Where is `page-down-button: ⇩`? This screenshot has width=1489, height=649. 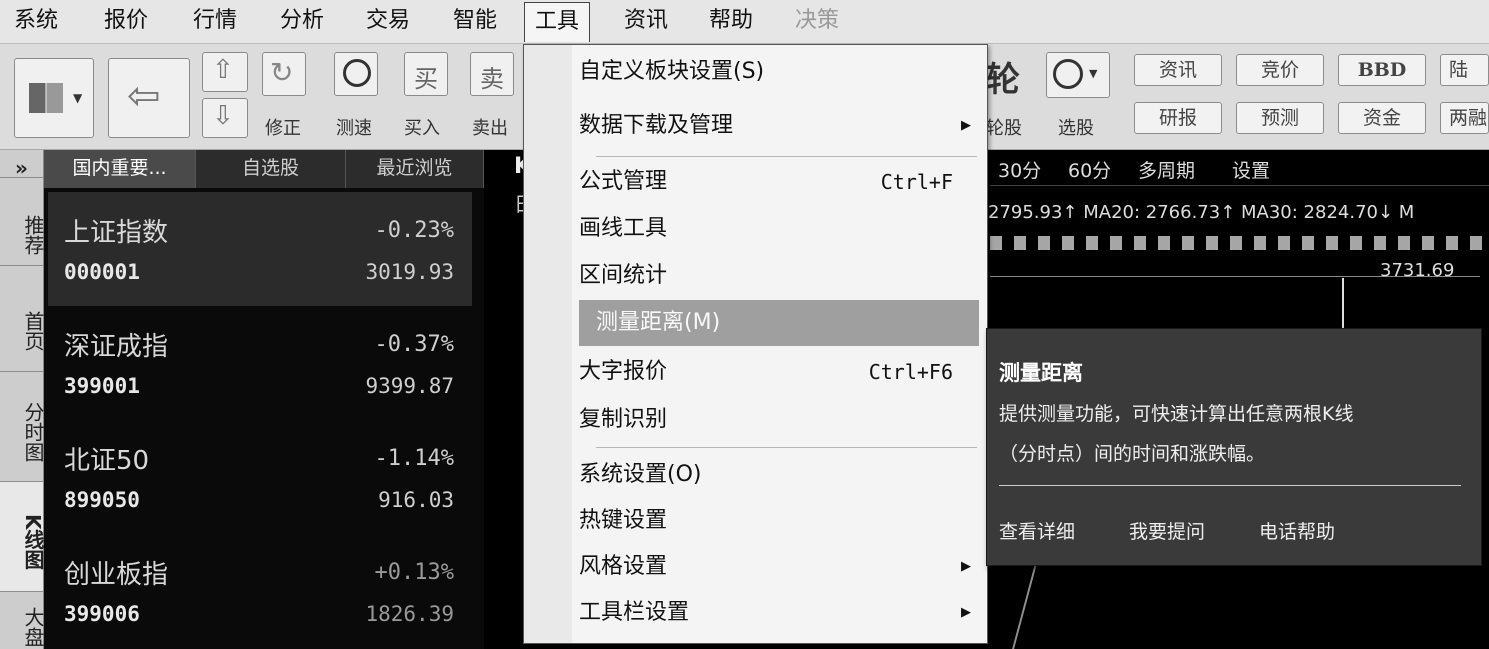
page-down-button: ⇩ is located at coordinates (225, 118).